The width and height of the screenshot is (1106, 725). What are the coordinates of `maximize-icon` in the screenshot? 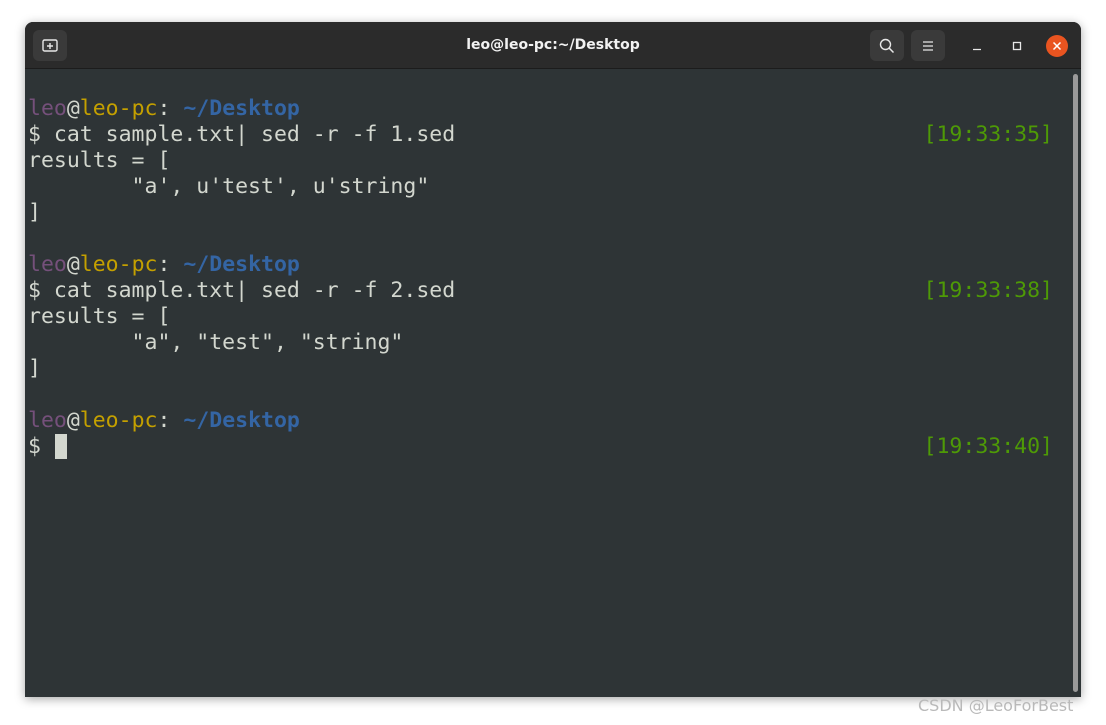 It's located at (1017, 46).